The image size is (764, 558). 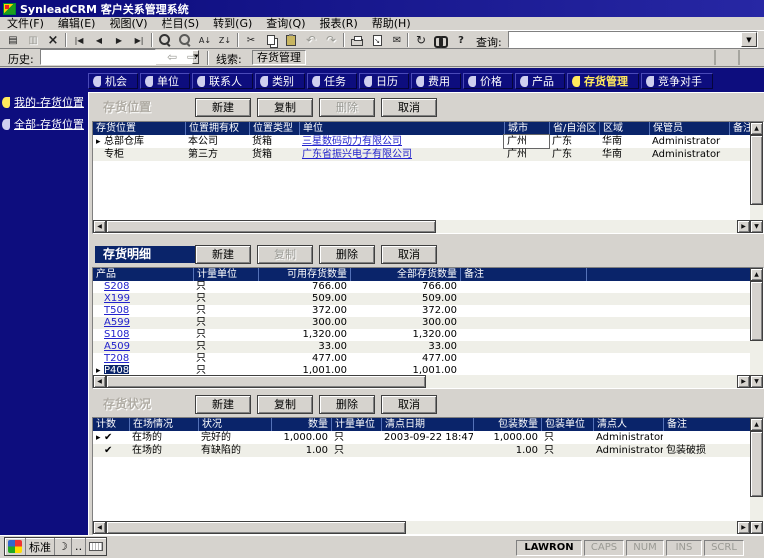 What do you see at coordinates (285, 404) in the screenshot?
I see `status-copy-button: 复制` at bounding box center [285, 404].